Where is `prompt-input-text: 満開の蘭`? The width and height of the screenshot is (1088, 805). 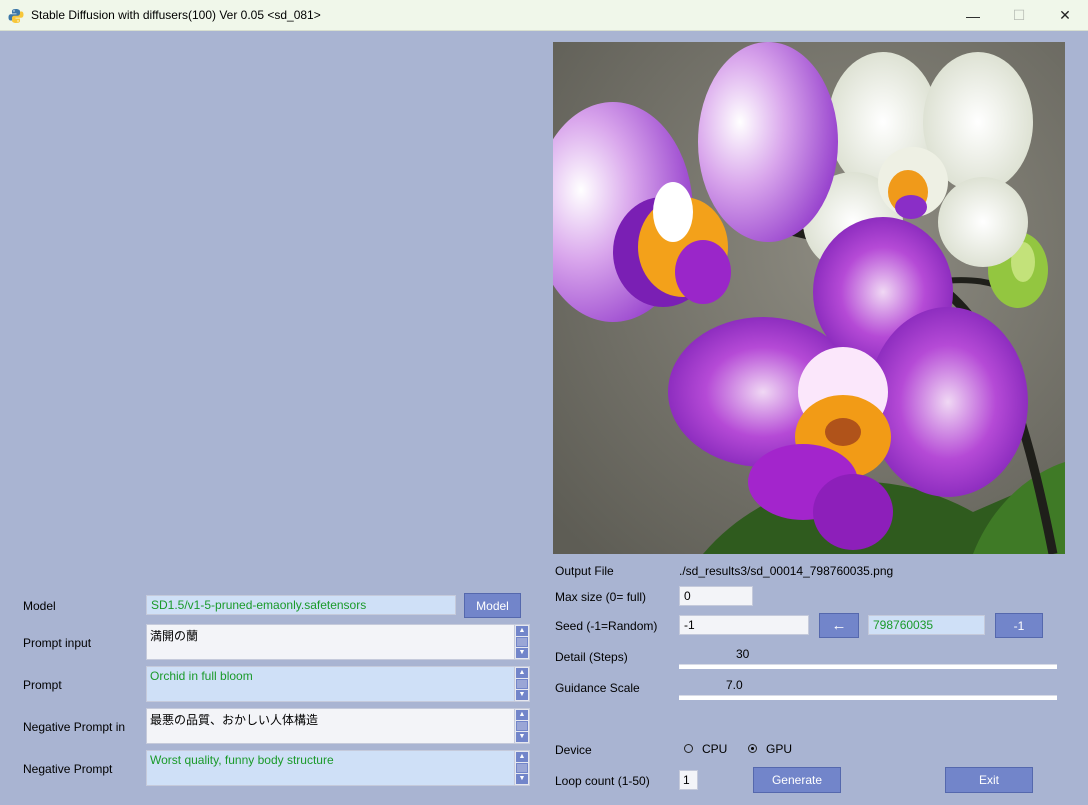 prompt-input-text: 満開の蘭 is located at coordinates (174, 636).